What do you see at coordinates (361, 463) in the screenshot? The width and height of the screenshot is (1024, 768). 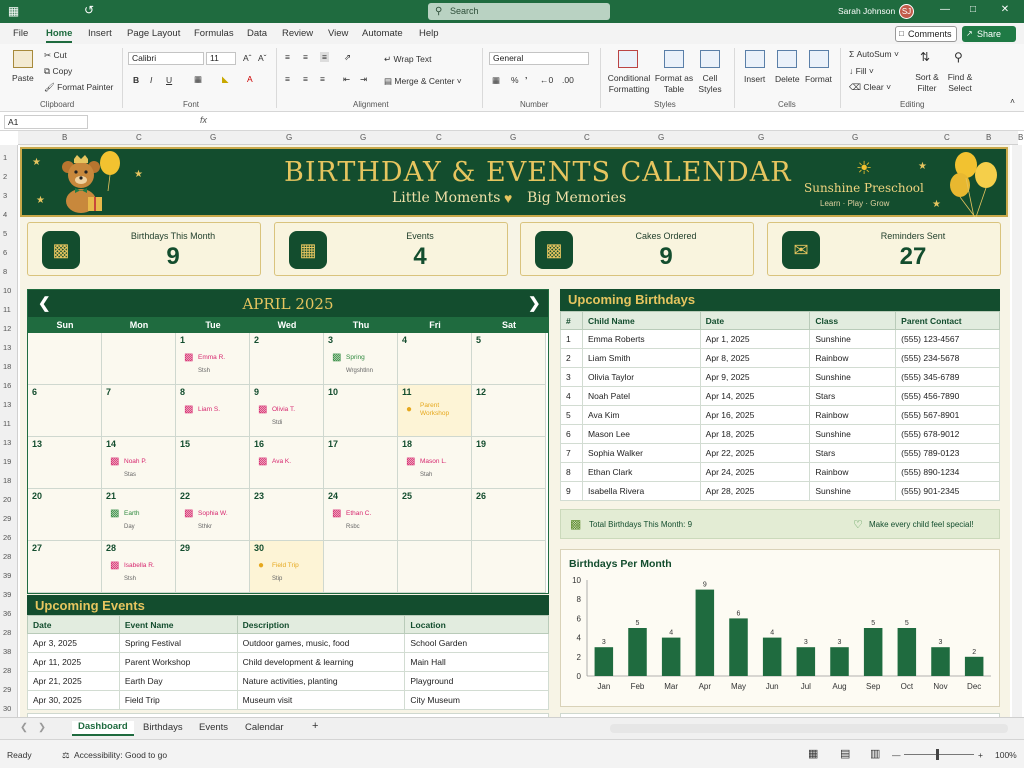 I see `calendar-day: 17` at bounding box center [361, 463].